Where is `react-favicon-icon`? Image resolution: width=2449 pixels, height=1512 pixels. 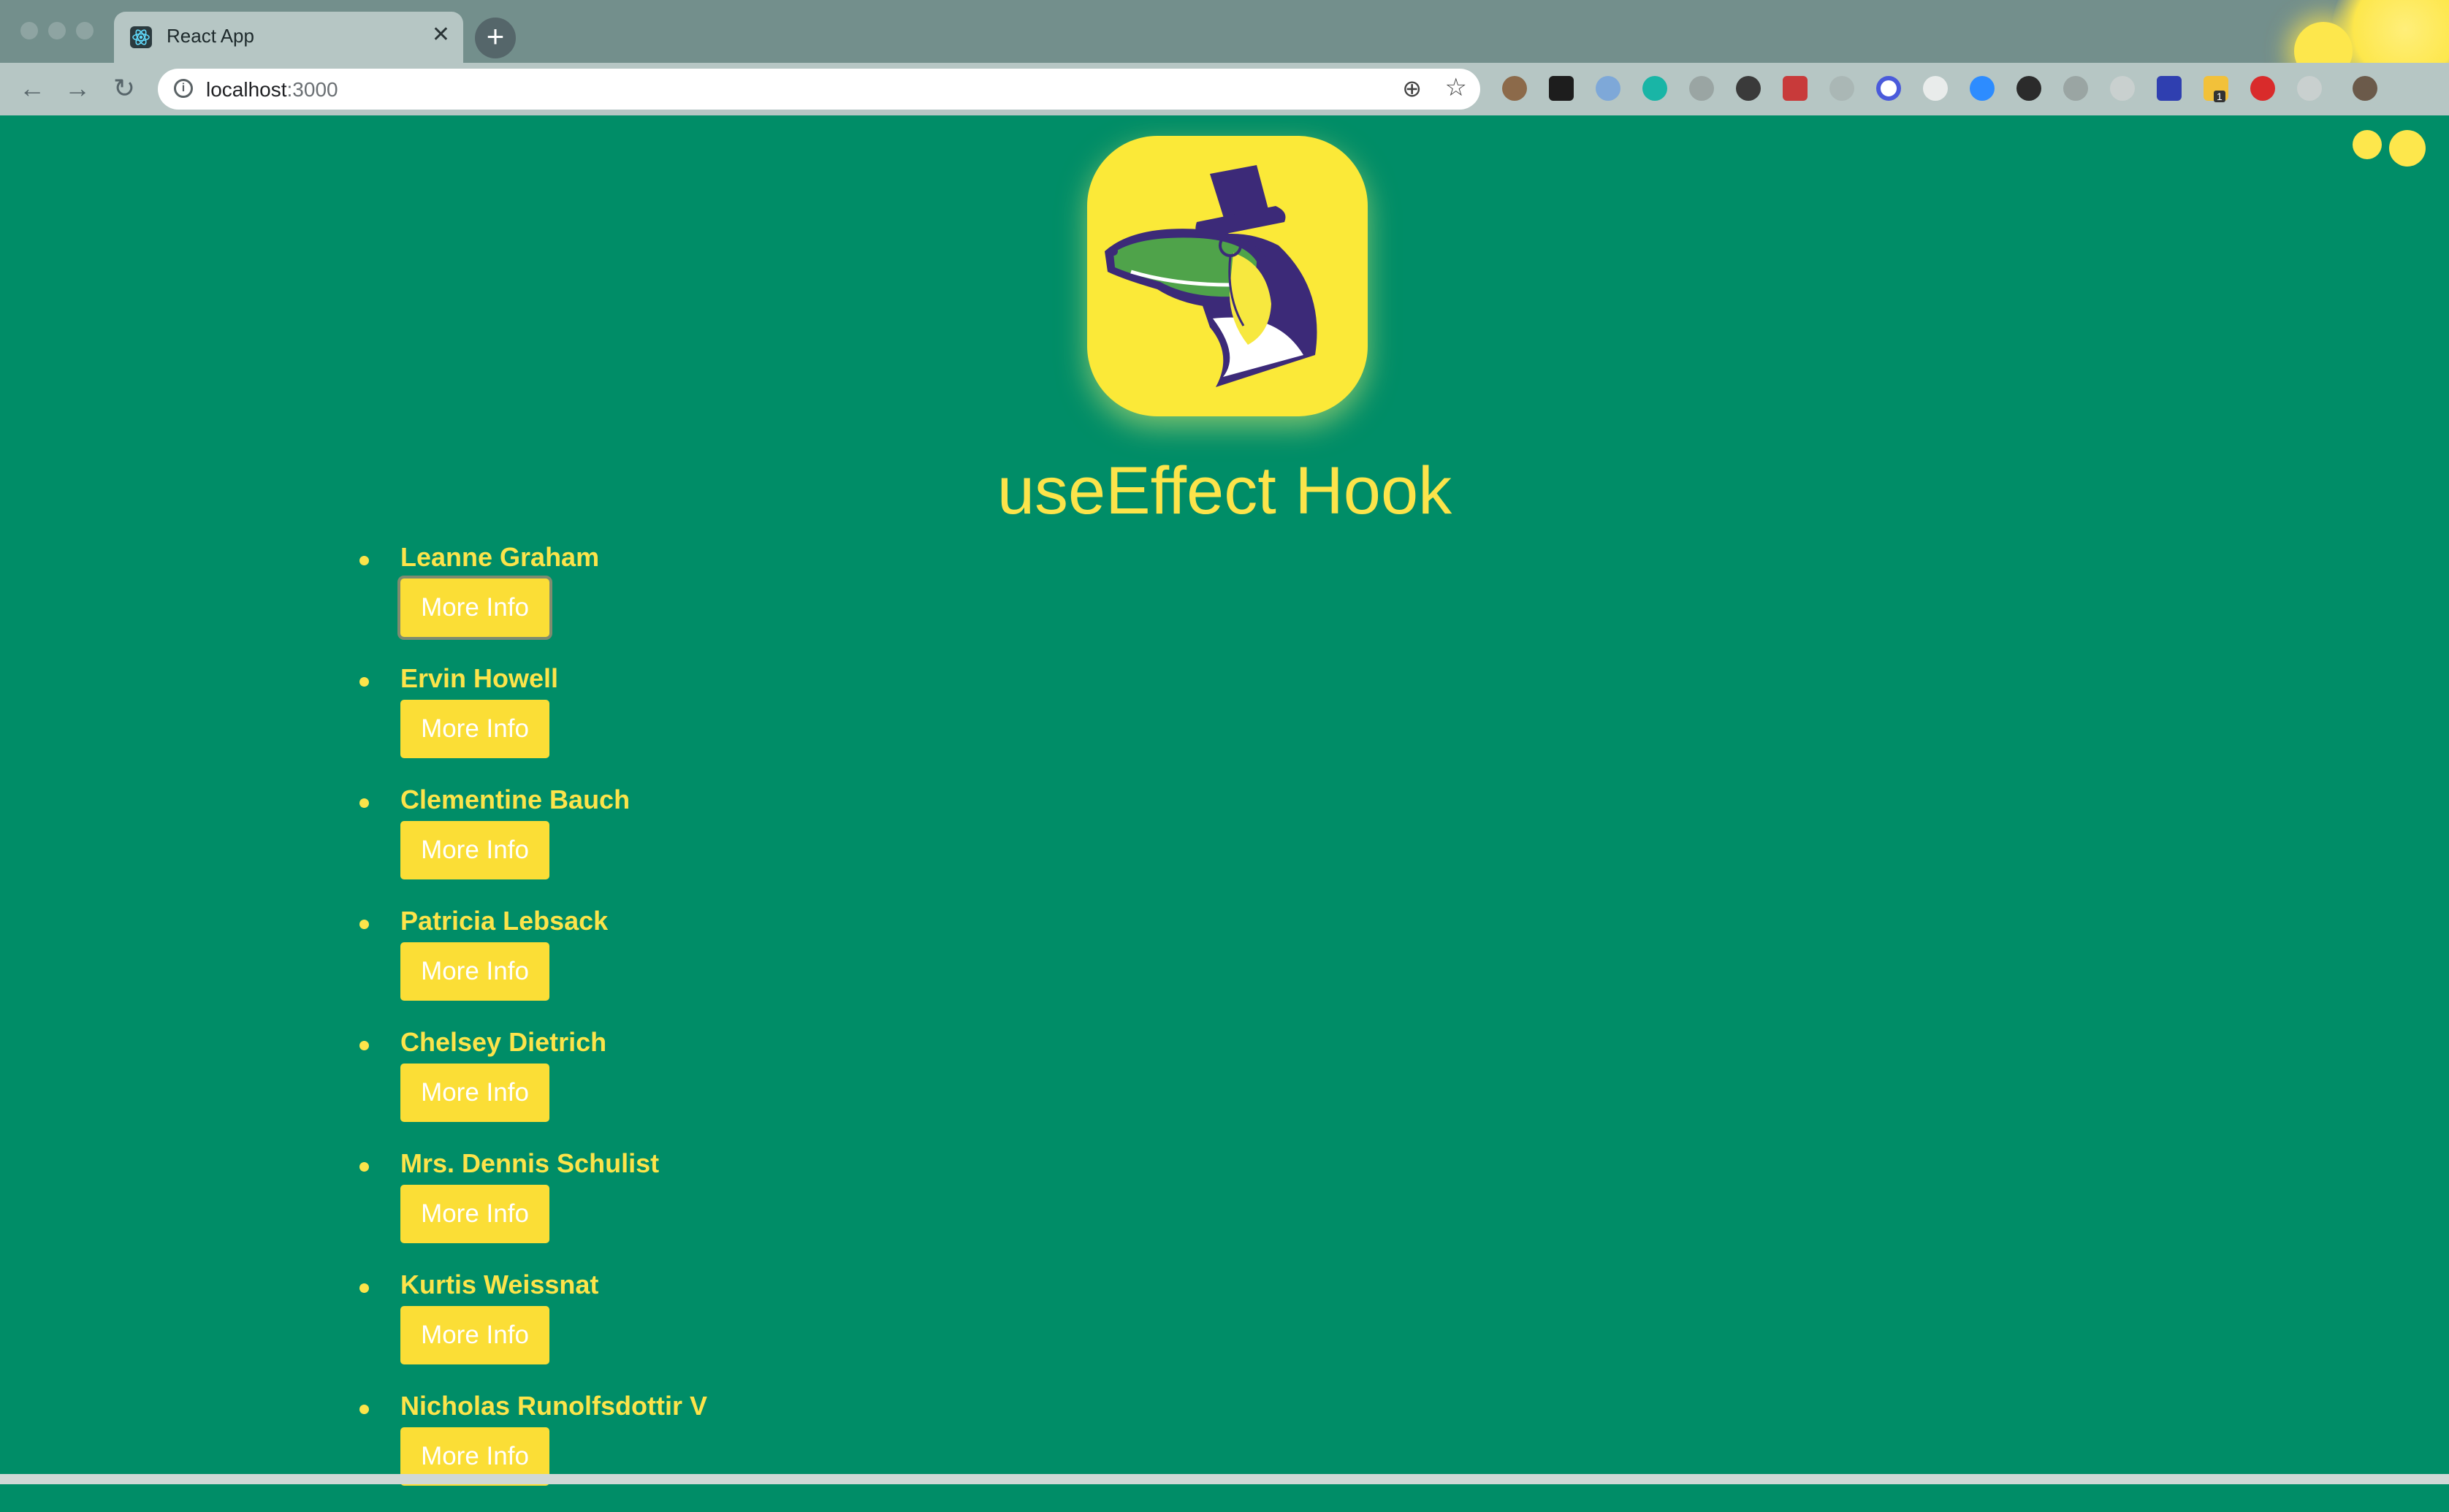 react-favicon-icon is located at coordinates (141, 37).